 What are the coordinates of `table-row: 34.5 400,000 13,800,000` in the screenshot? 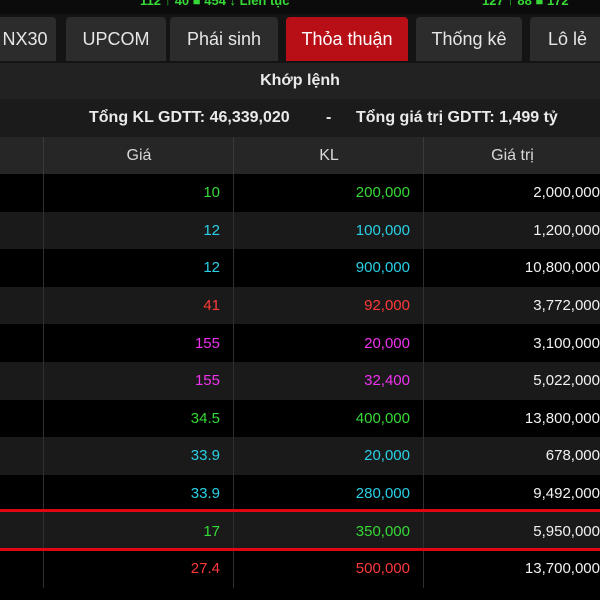 It's located at (300, 418).